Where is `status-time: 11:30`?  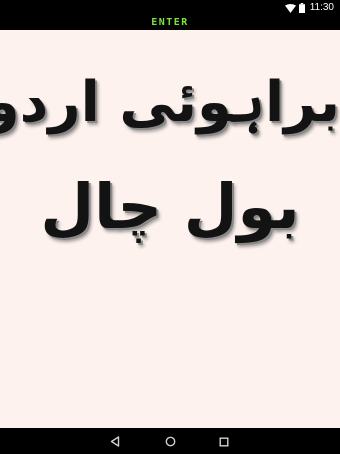 status-time: 11:30 is located at coordinates (321, 7).